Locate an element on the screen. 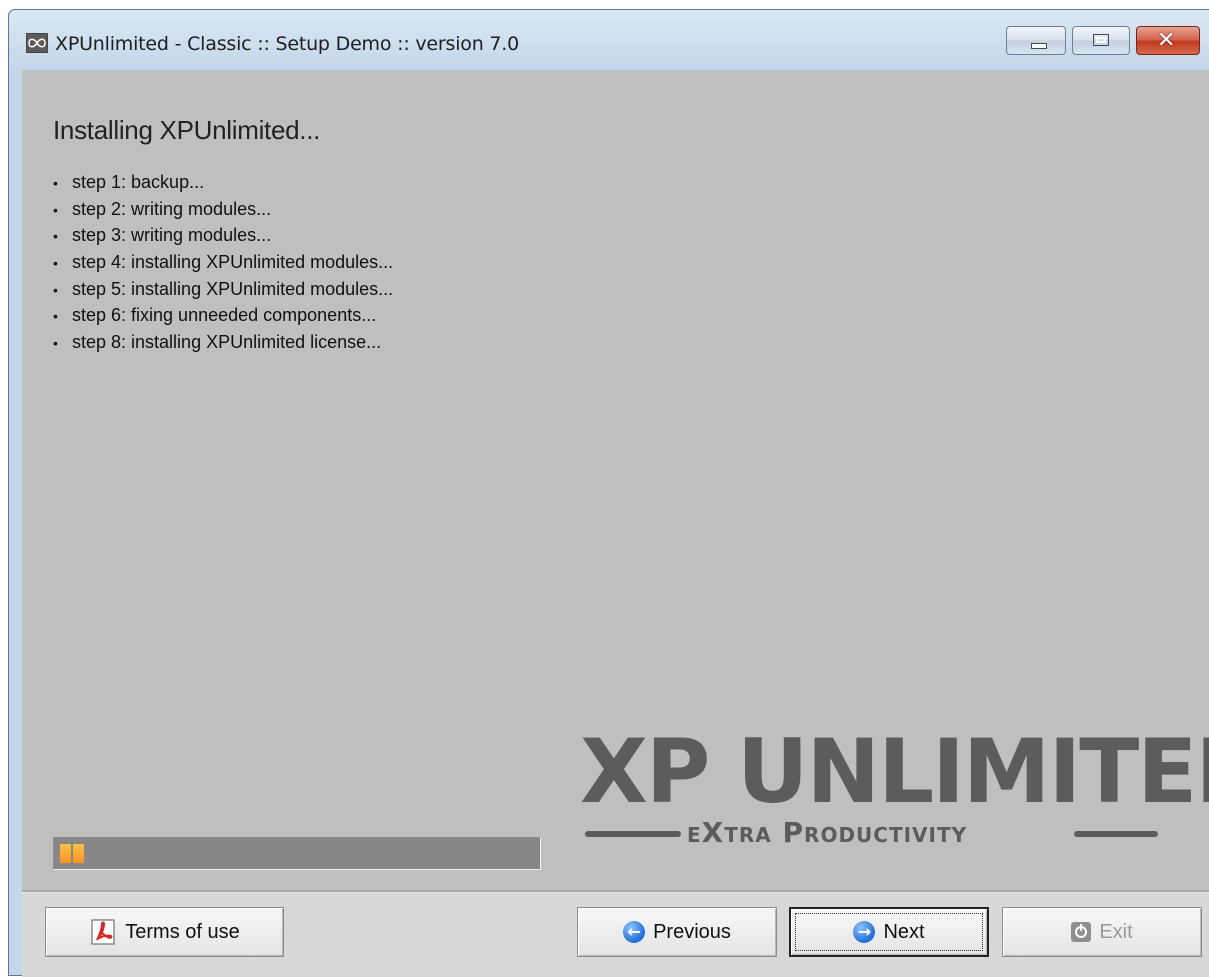 Image resolution: width=1209 pixels, height=977 pixels. logo-rule-left is located at coordinates (633, 834).